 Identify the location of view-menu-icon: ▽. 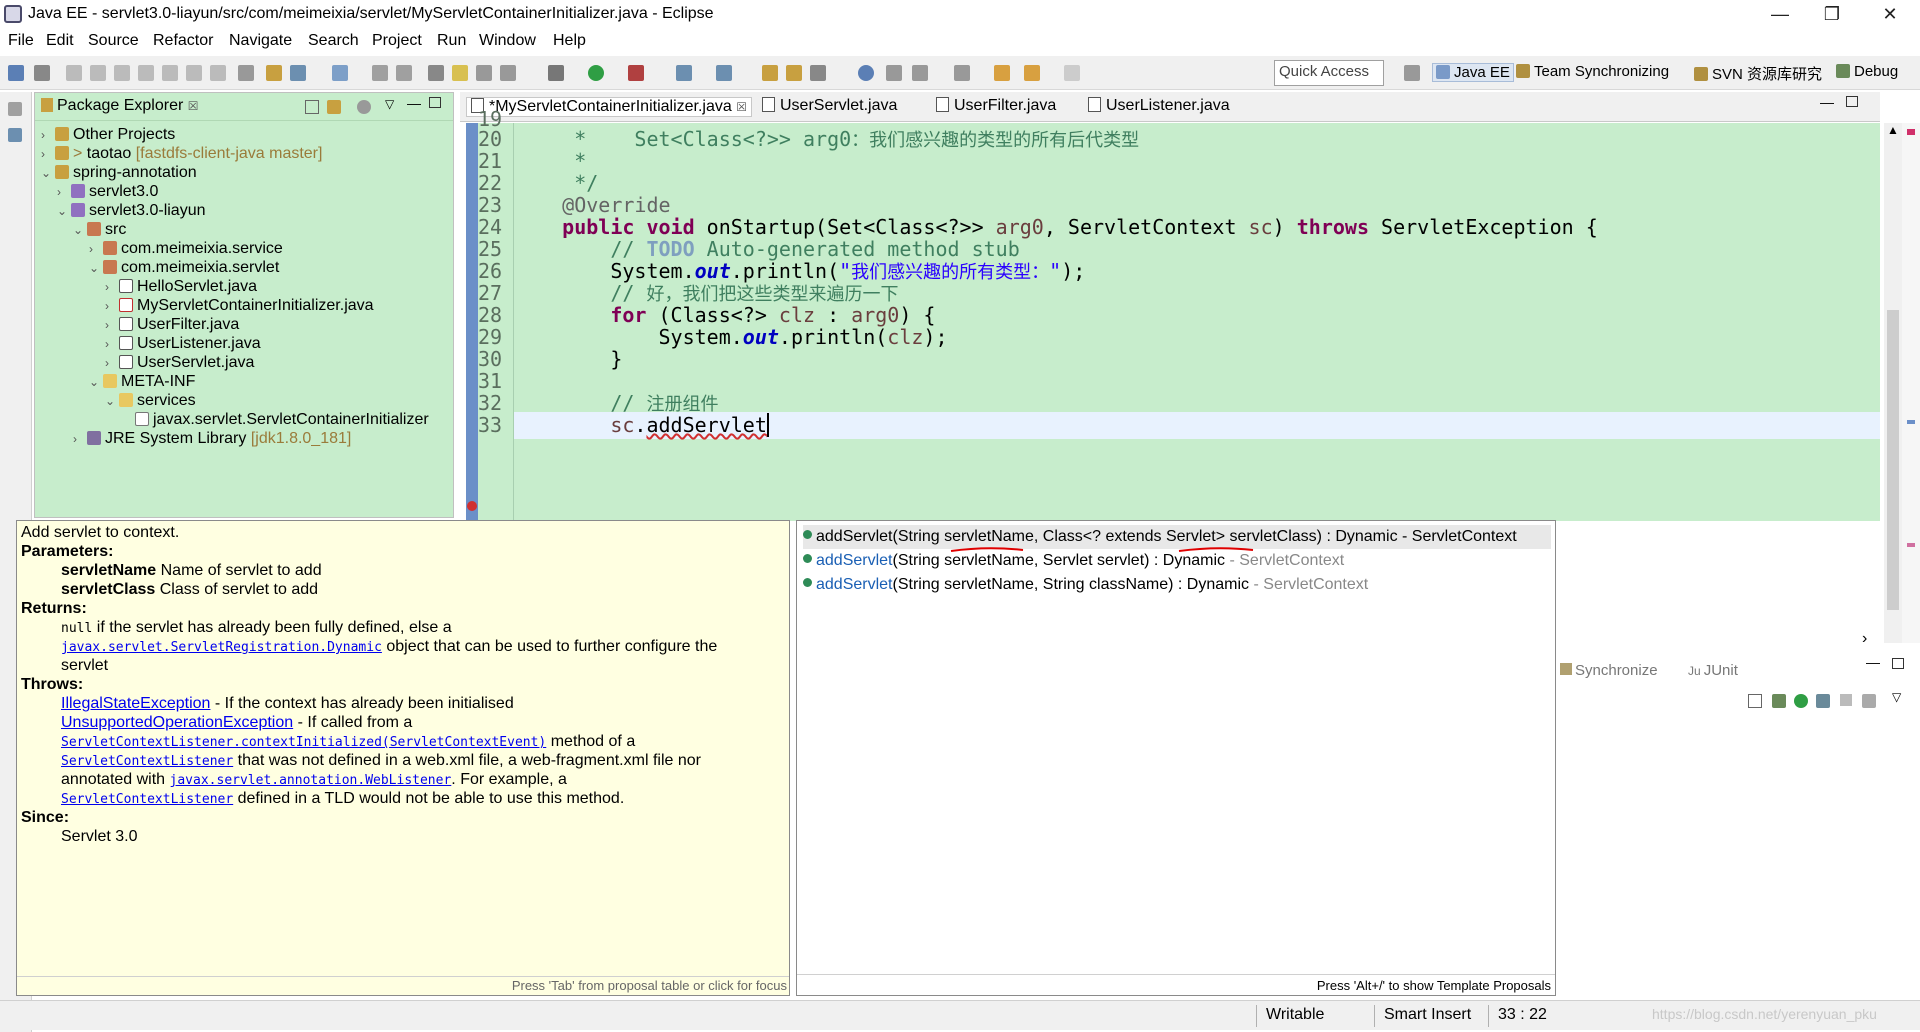
(389, 104).